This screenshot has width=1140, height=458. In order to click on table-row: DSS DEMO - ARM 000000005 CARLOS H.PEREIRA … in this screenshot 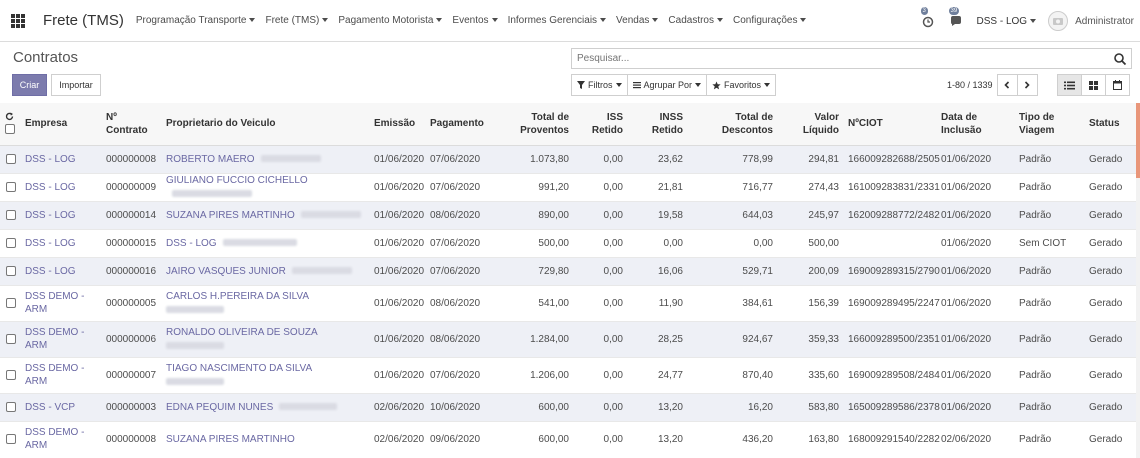, I will do `click(568, 302)`.